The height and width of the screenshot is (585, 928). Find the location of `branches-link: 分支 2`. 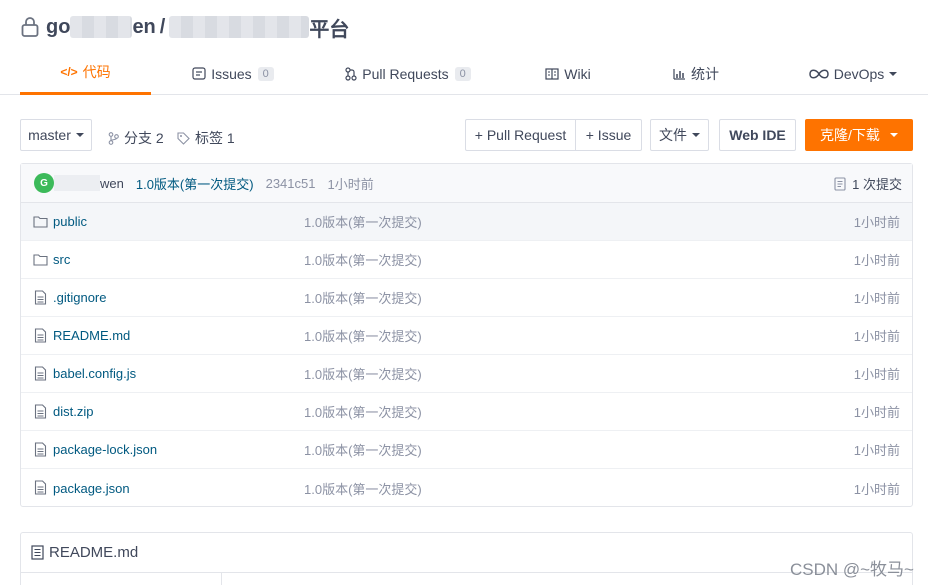

branches-link: 分支 2 is located at coordinates (136, 138).